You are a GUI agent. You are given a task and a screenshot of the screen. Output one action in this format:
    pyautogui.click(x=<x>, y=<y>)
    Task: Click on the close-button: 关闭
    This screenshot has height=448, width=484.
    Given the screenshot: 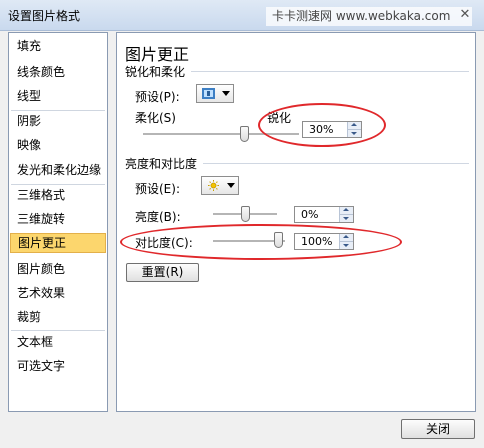 What is the action you would take?
    pyautogui.click(x=438, y=429)
    